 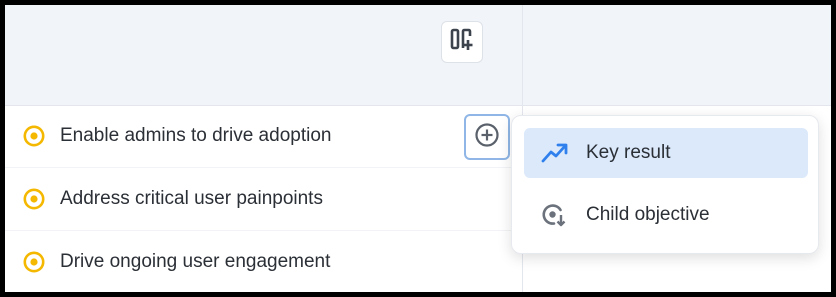 I want to click on menu-item-child-objective: Child objective, so click(x=666, y=215).